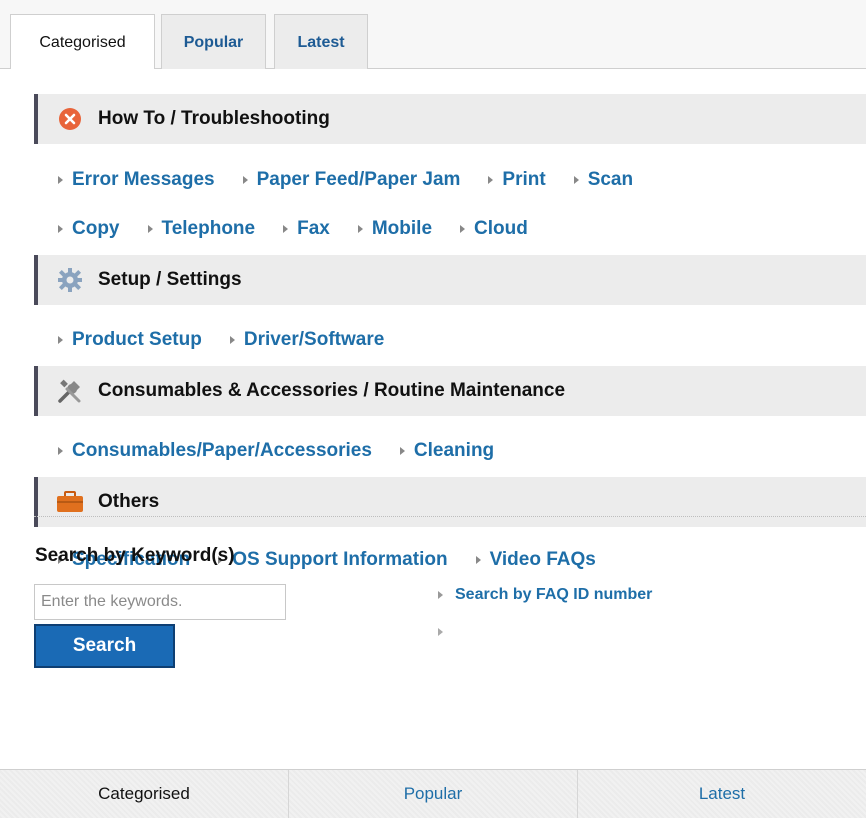  I want to click on section-header-setup: Setup / Settings, so click(450, 280).